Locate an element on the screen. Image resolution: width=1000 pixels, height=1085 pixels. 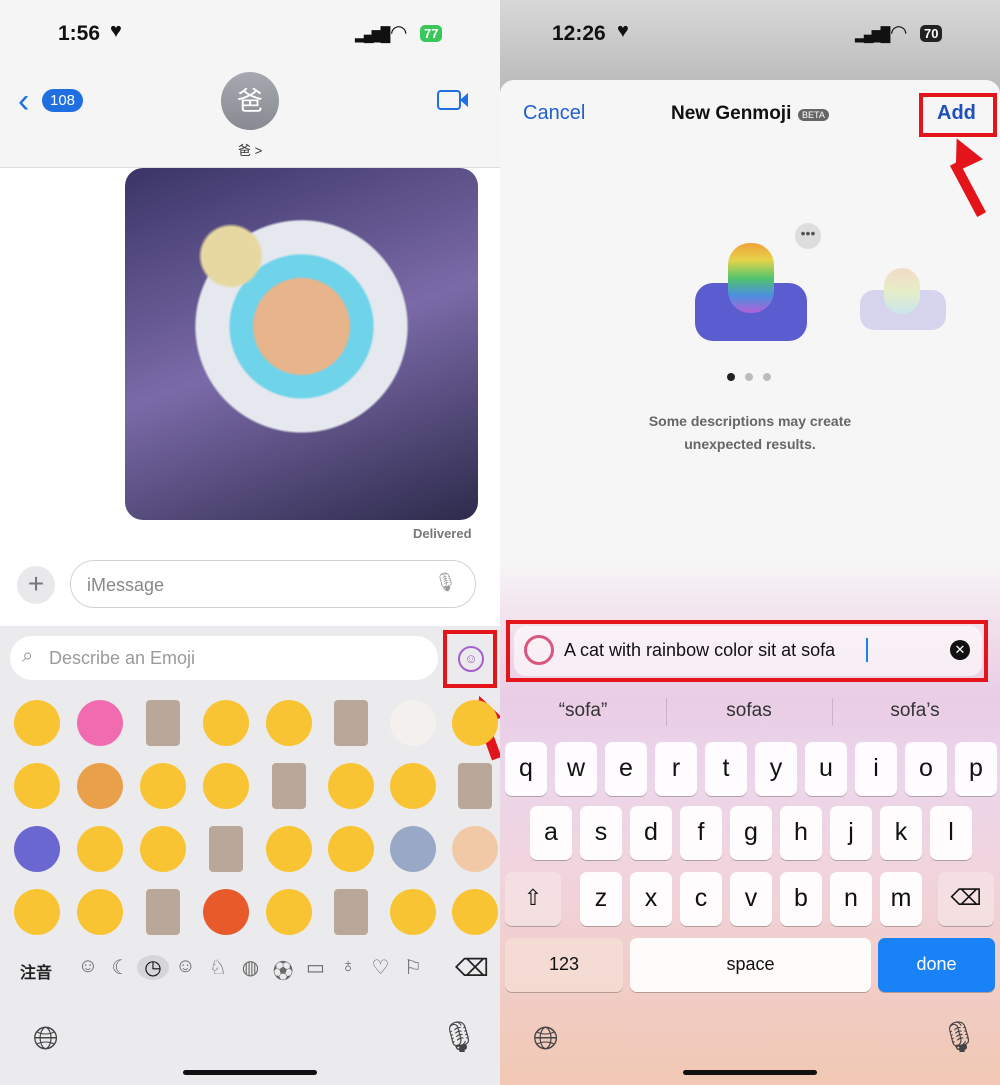
key-n: n is located at coordinates (851, 899).